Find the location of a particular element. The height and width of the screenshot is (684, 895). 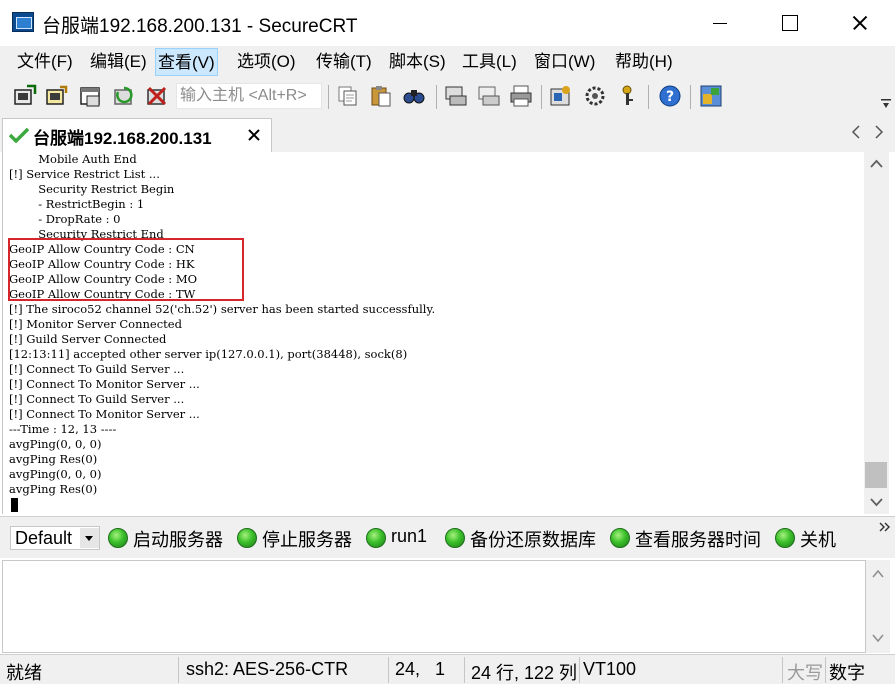

terminal-line: [!] Monitor Server Connected is located at coordinates (95, 324).